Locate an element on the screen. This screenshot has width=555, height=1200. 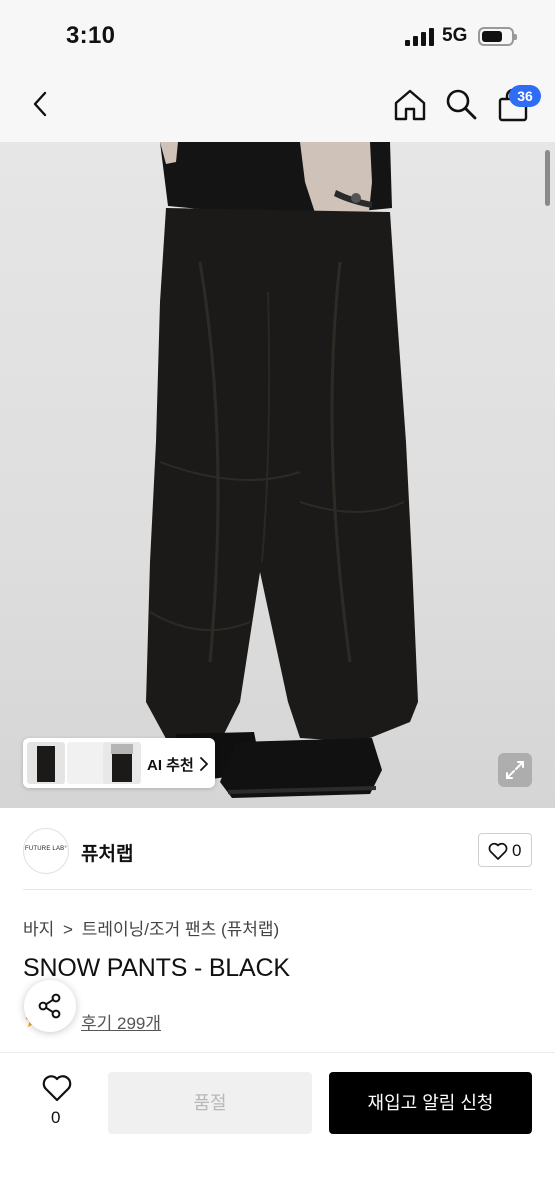
product-title: SNOW PANTS - BLACK is located at coordinates (156, 968).